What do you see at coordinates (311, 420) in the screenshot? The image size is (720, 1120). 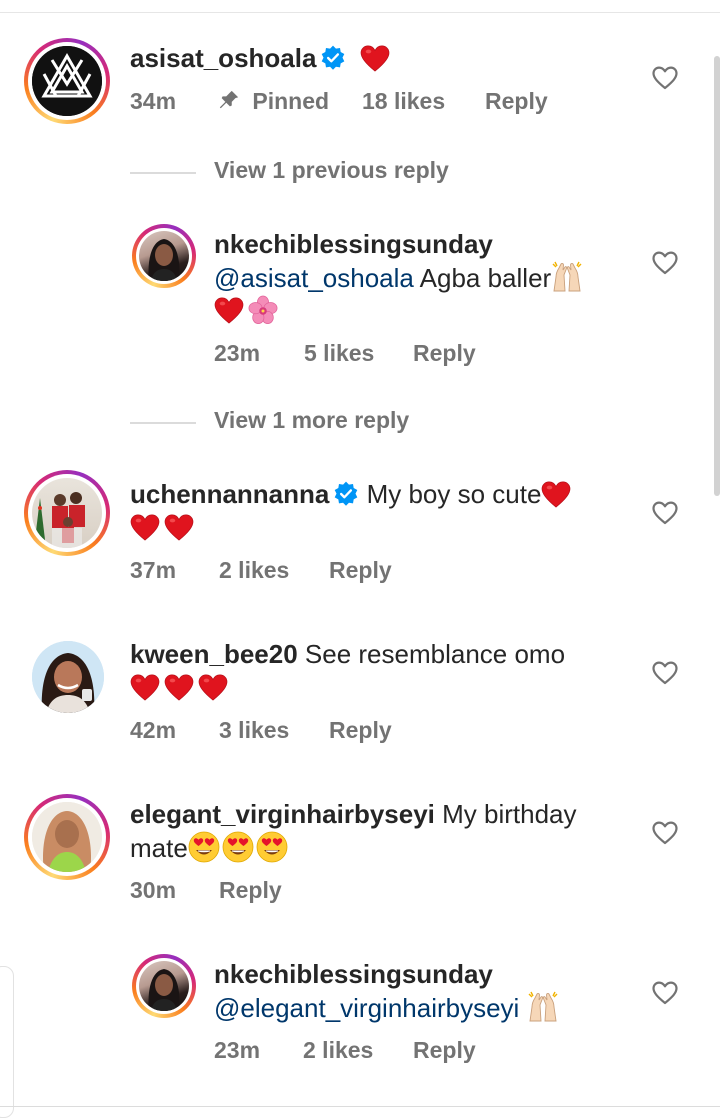 I see `view-more-reply-label: View 1 more reply` at bounding box center [311, 420].